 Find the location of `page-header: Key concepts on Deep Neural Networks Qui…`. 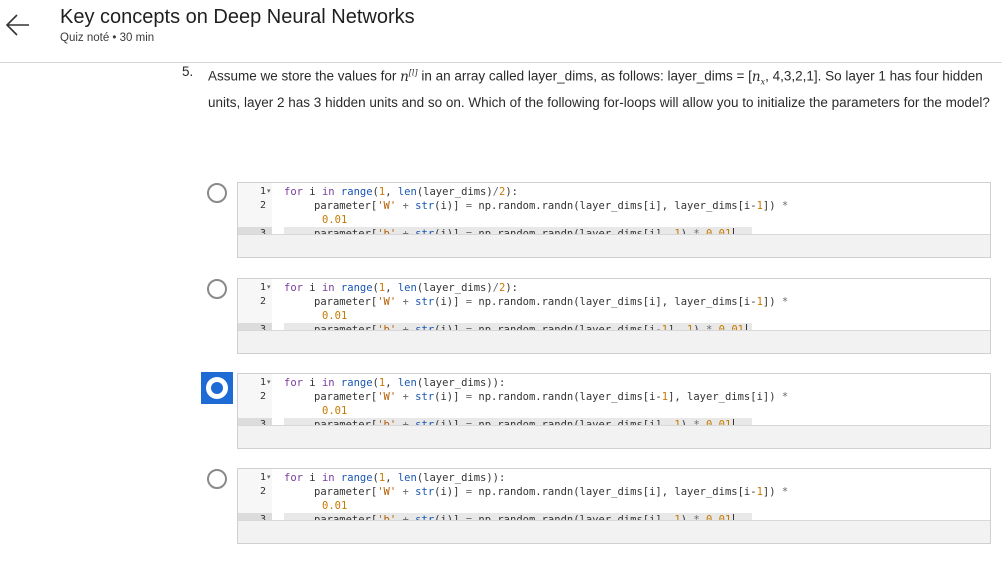

page-header: Key concepts on Deep Neural Networks Qui… is located at coordinates (501, 31).